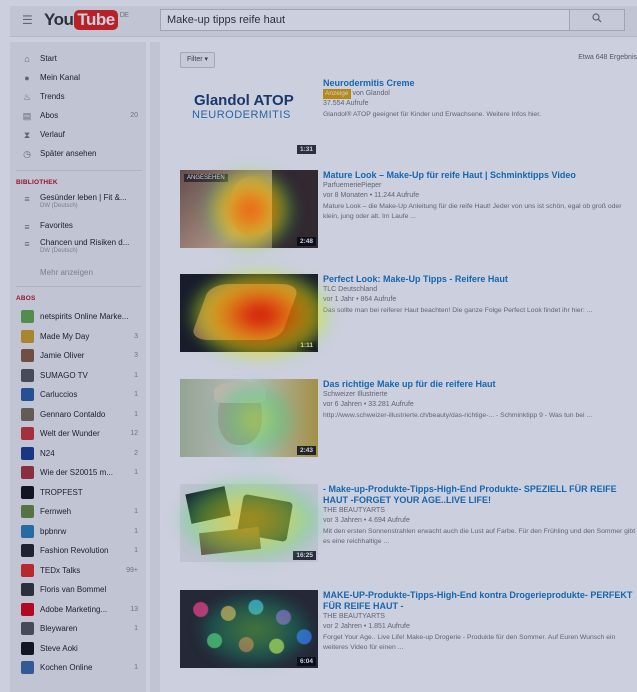 The height and width of the screenshot is (692, 637). Describe the element at coordinates (27, 154) in the screenshot. I see `clock-icon: ◷` at that location.